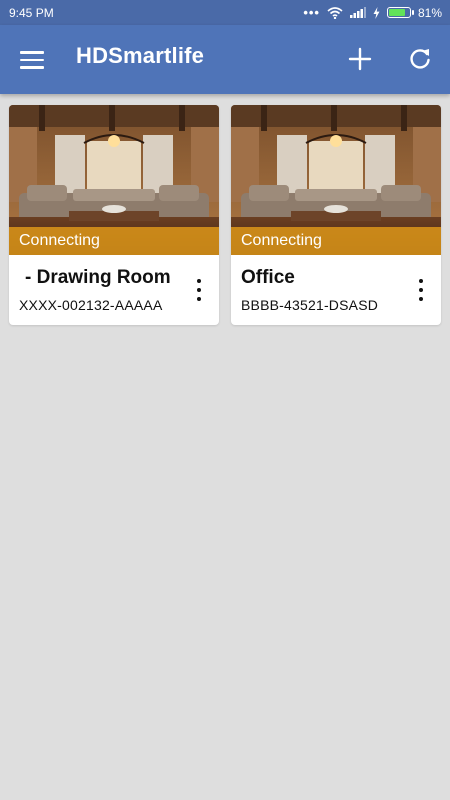 This screenshot has width=450, height=800. What do you see at coordinates (429, 12) in the screenshot?
I see `battery-percent: 81%` at bounding box center [429, 12].